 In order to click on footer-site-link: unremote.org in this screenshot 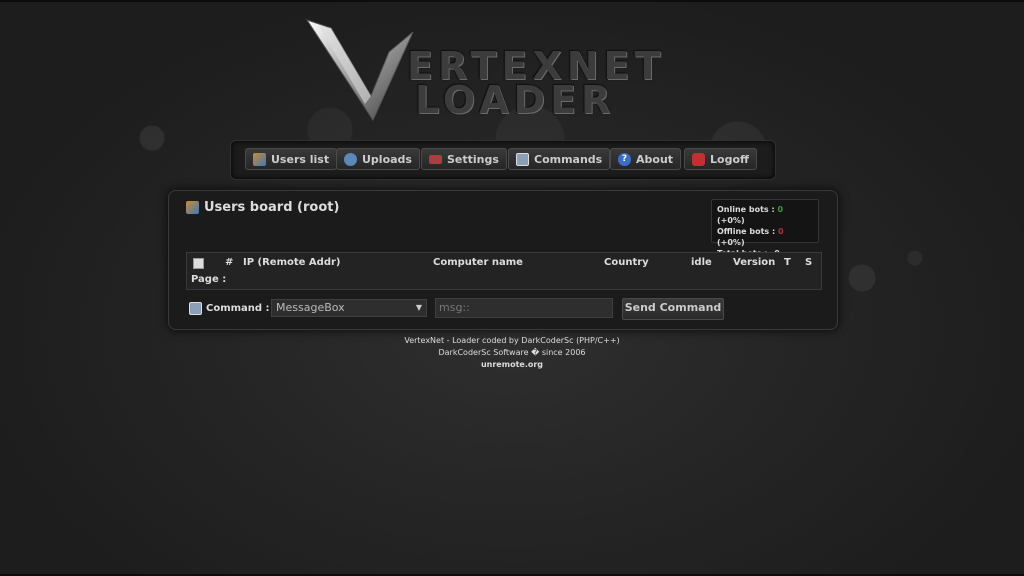, I will do `click(512, 365)`.